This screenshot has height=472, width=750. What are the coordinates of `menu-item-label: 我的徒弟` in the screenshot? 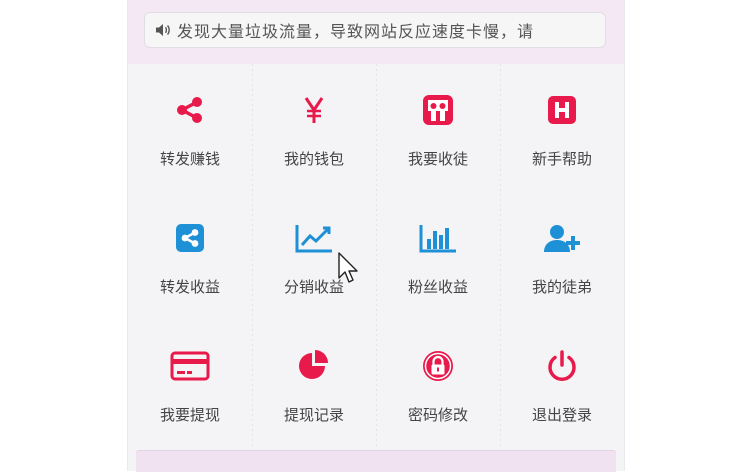 It's located at (561, 287).